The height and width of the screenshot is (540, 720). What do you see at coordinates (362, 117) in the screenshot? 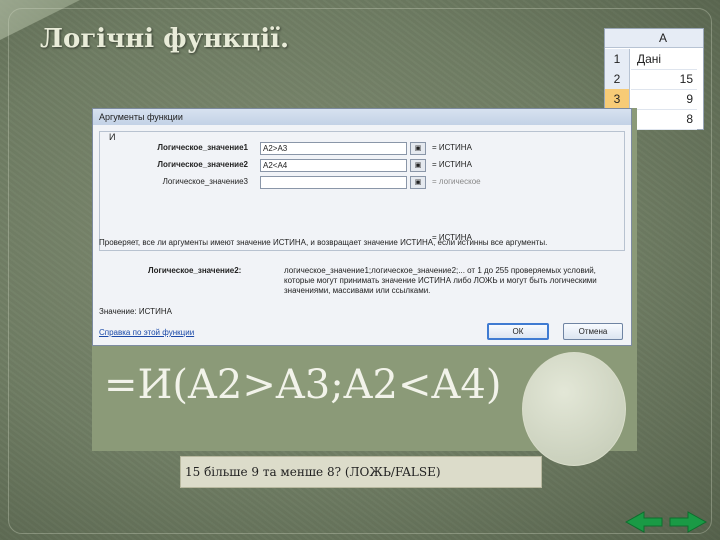
I see `dialog-titlebar: Аргументы функции ?✕` at bounding box center [362, 117].